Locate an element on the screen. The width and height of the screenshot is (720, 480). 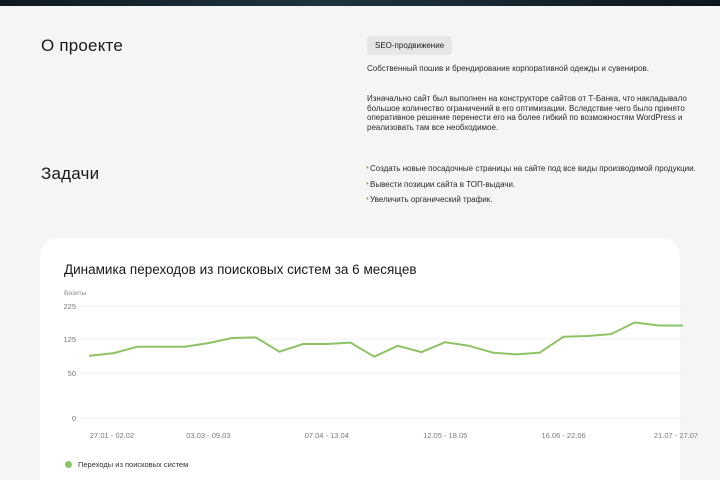
x-tick-label: 03.03 - 09.03 is located at coordinates (208, 435).